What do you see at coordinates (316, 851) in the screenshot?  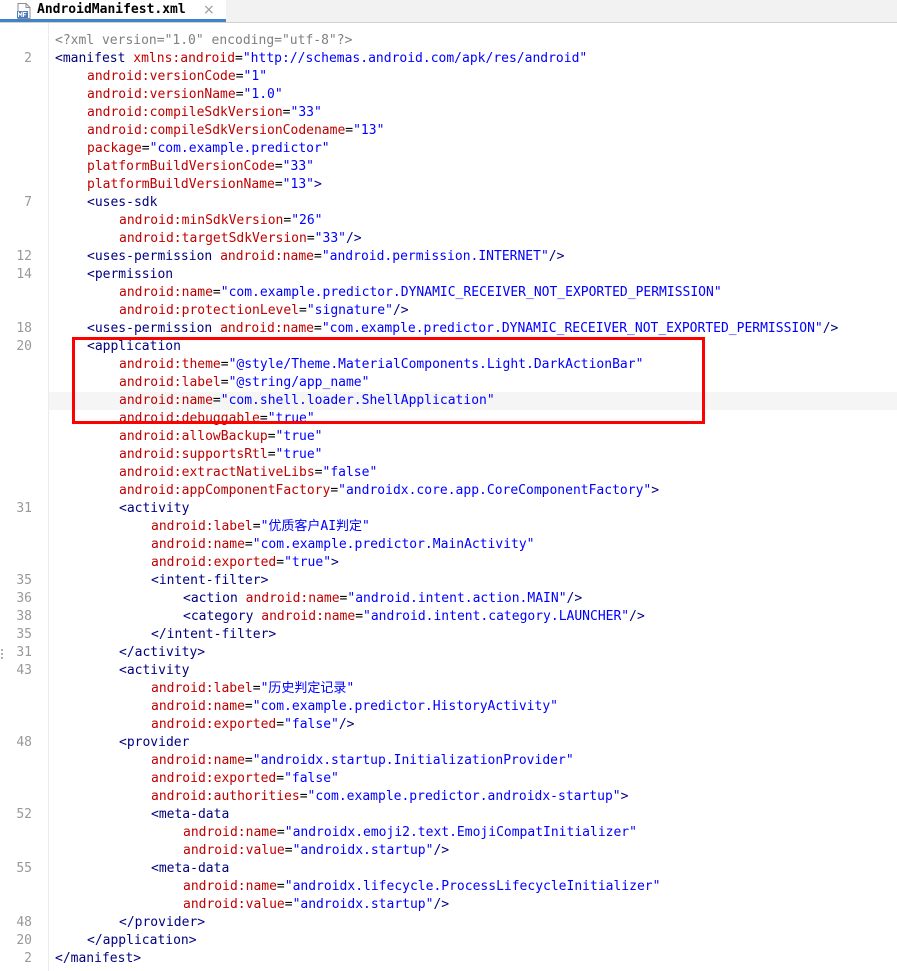 I see `code-text: android:value="androidx.startup"/>` at bounding box center [316, 851].